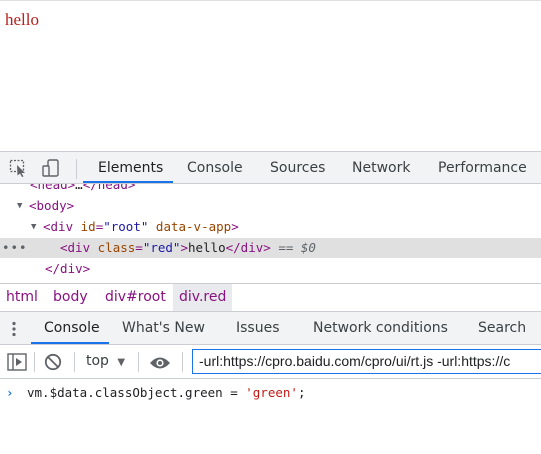  What do you see at coordinates (14, 329) in the screenshot?
I see `drawer-menu-icon` at bounding box center [14, 329].